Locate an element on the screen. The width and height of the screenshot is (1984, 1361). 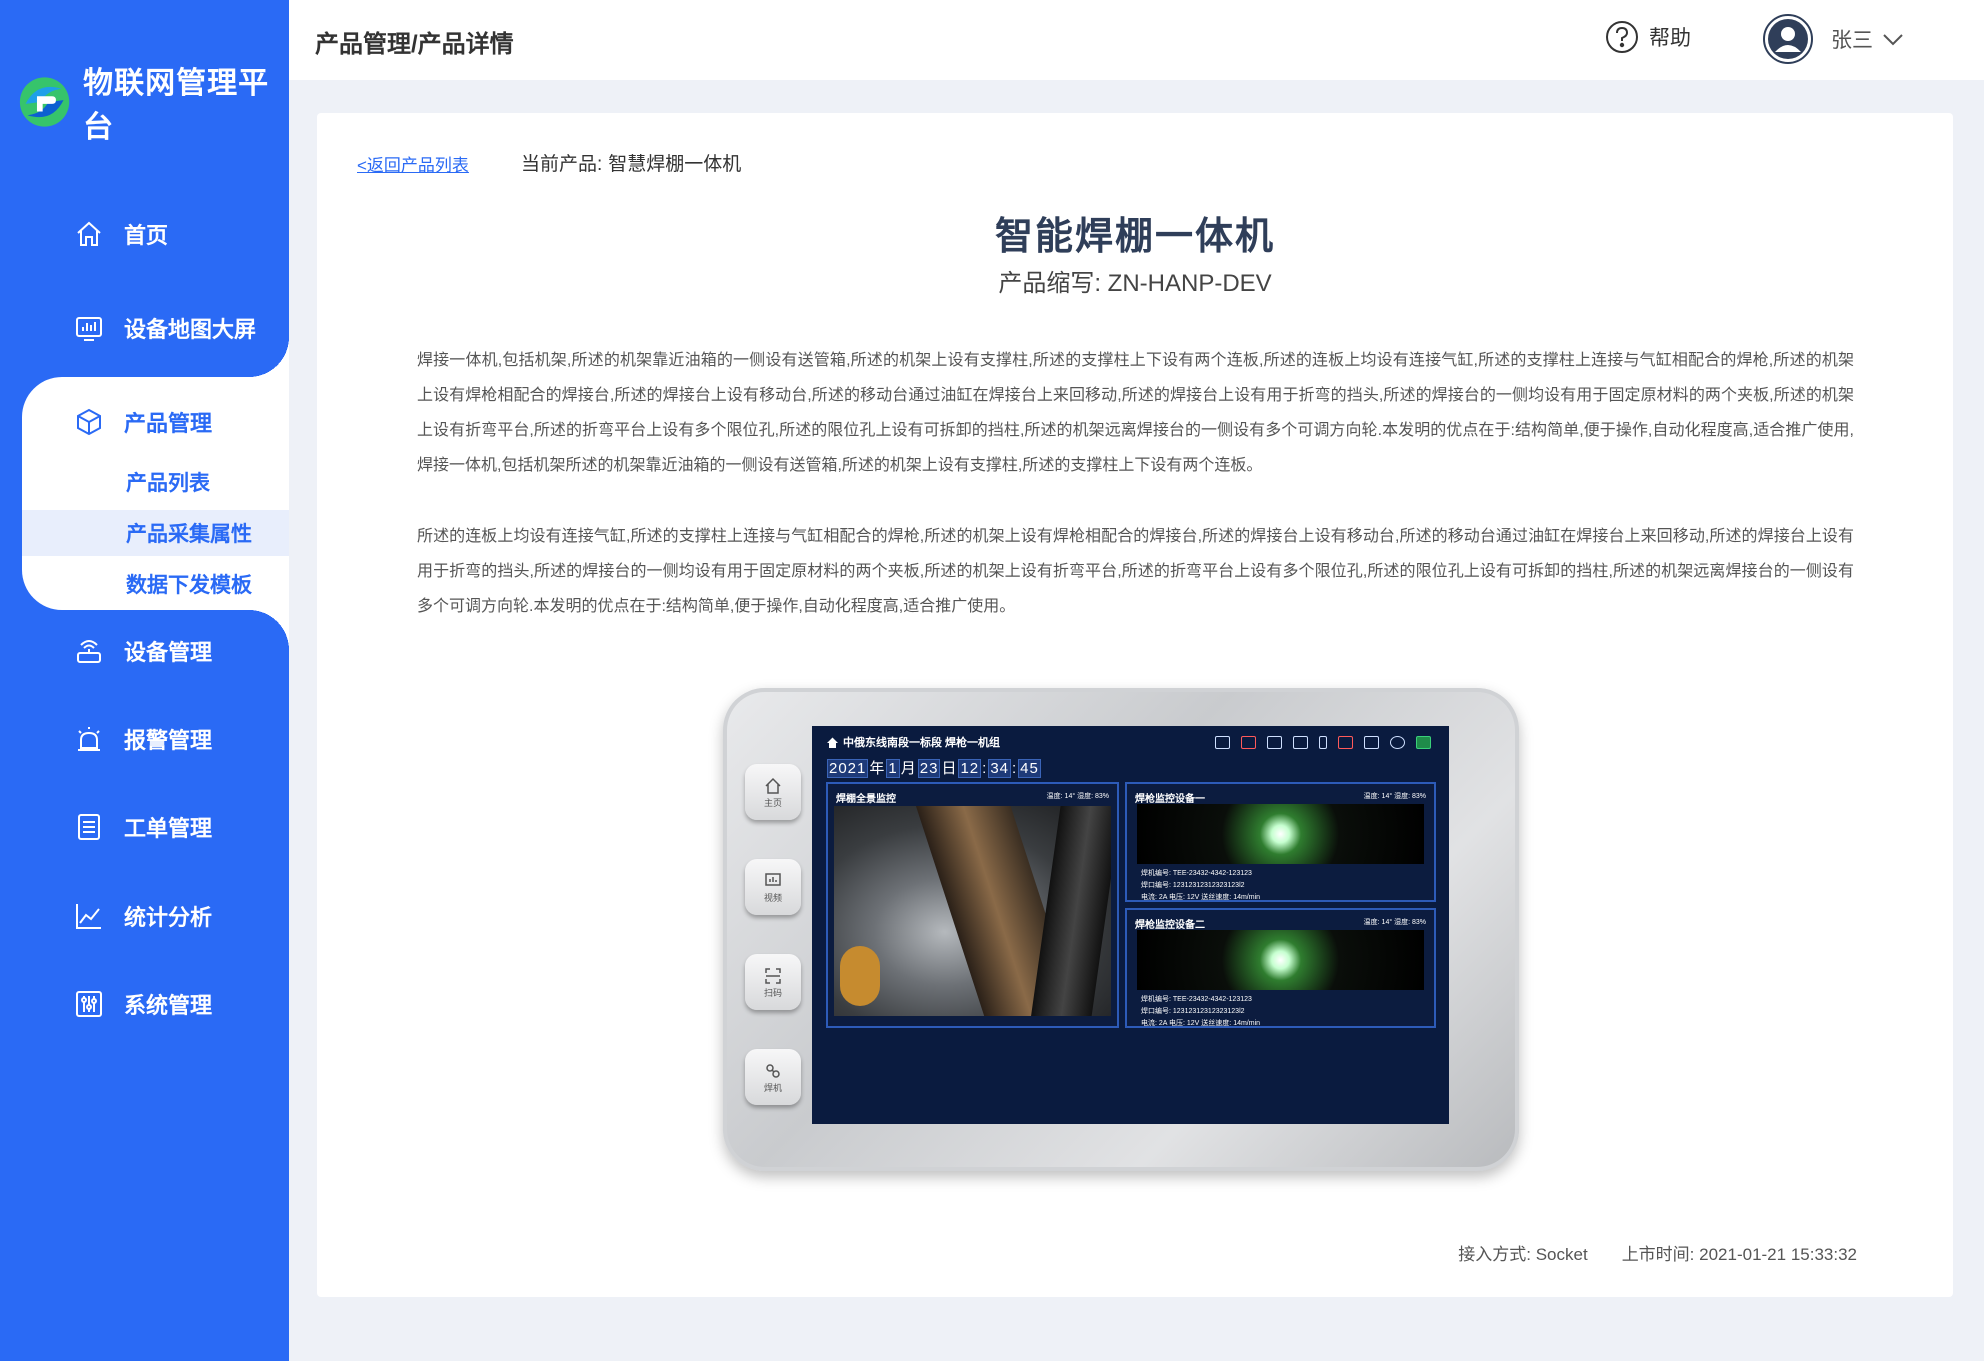
date-digit: 45 is located at coordinates (1029, 768).